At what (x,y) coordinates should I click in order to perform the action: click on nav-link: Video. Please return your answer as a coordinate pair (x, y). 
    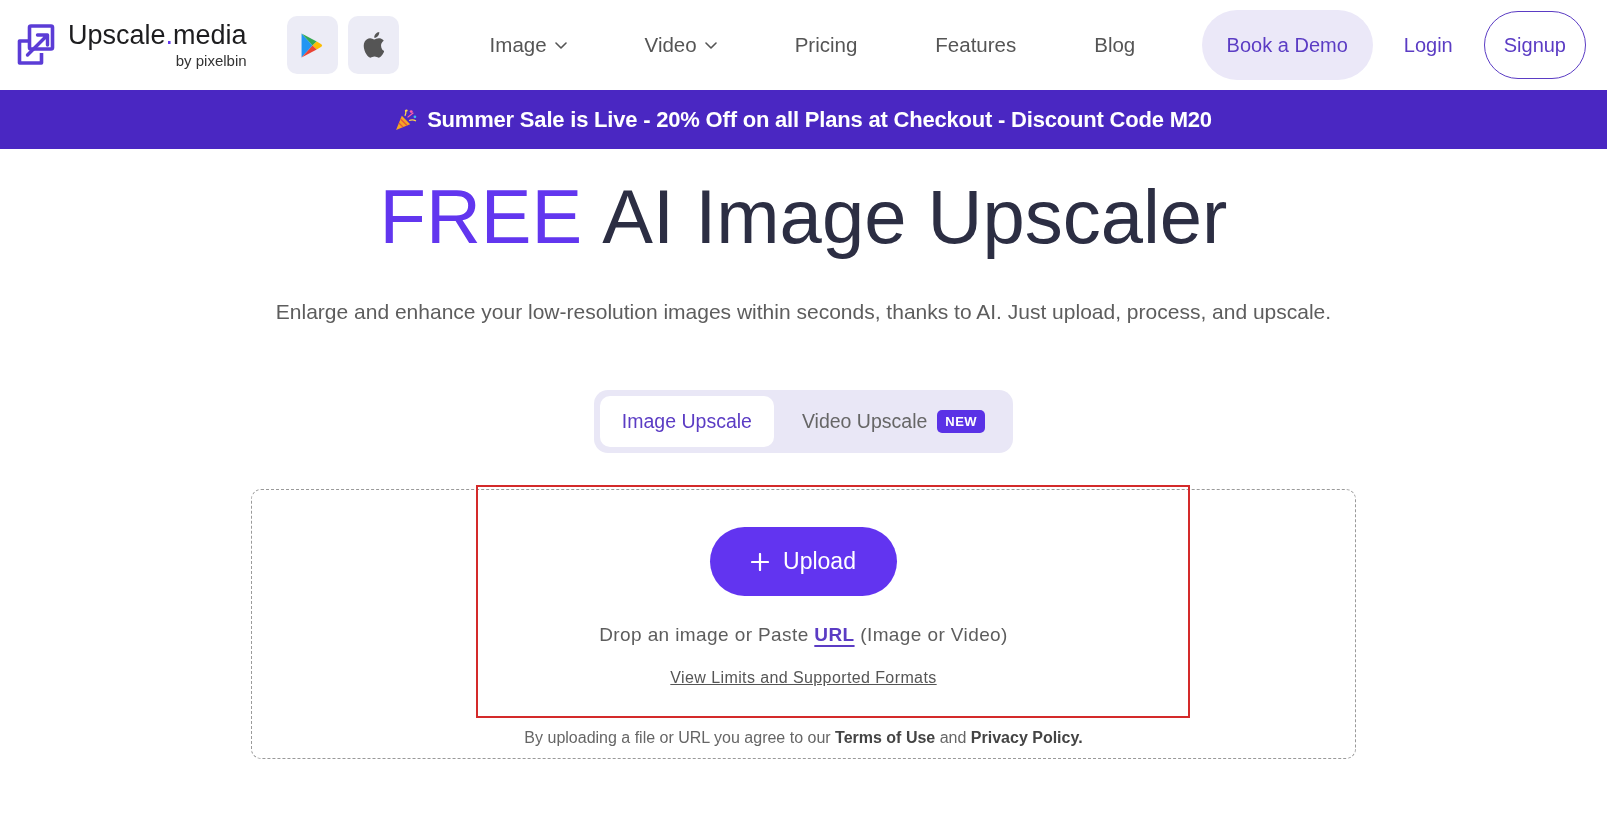
    Looking at the image, I should click on (680, 45).